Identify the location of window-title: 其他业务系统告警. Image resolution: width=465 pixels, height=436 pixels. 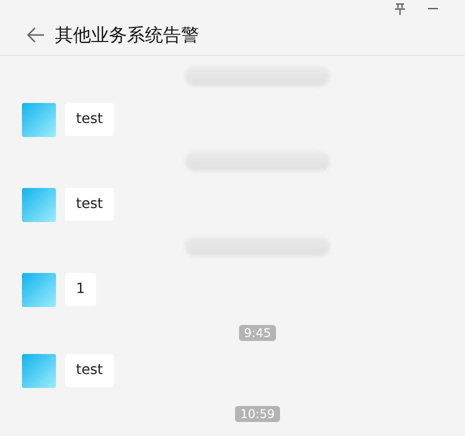
(127, 35).